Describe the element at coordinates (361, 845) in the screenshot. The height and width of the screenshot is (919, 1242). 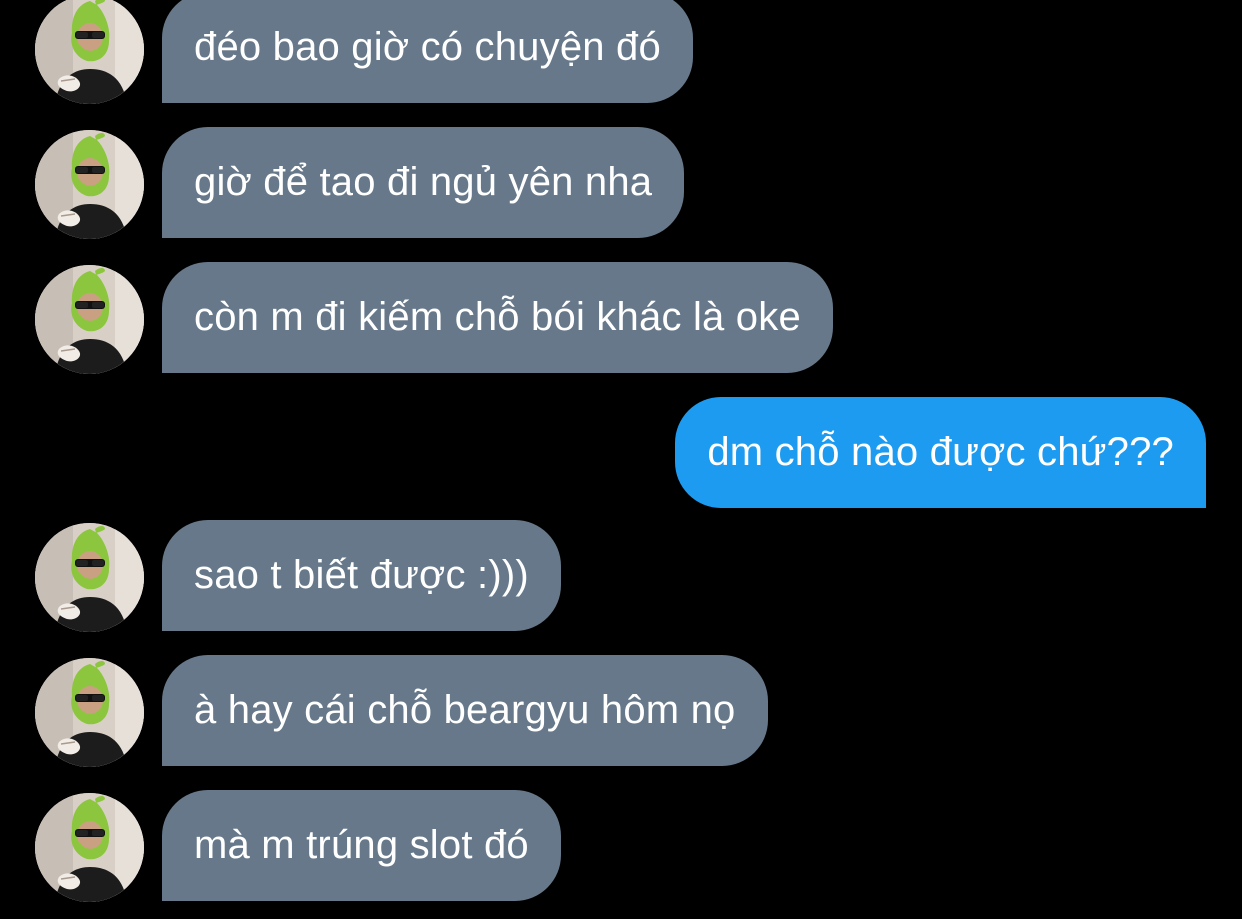
I see `message-bubble-incoming: mà m trúng slot đó` at that location.